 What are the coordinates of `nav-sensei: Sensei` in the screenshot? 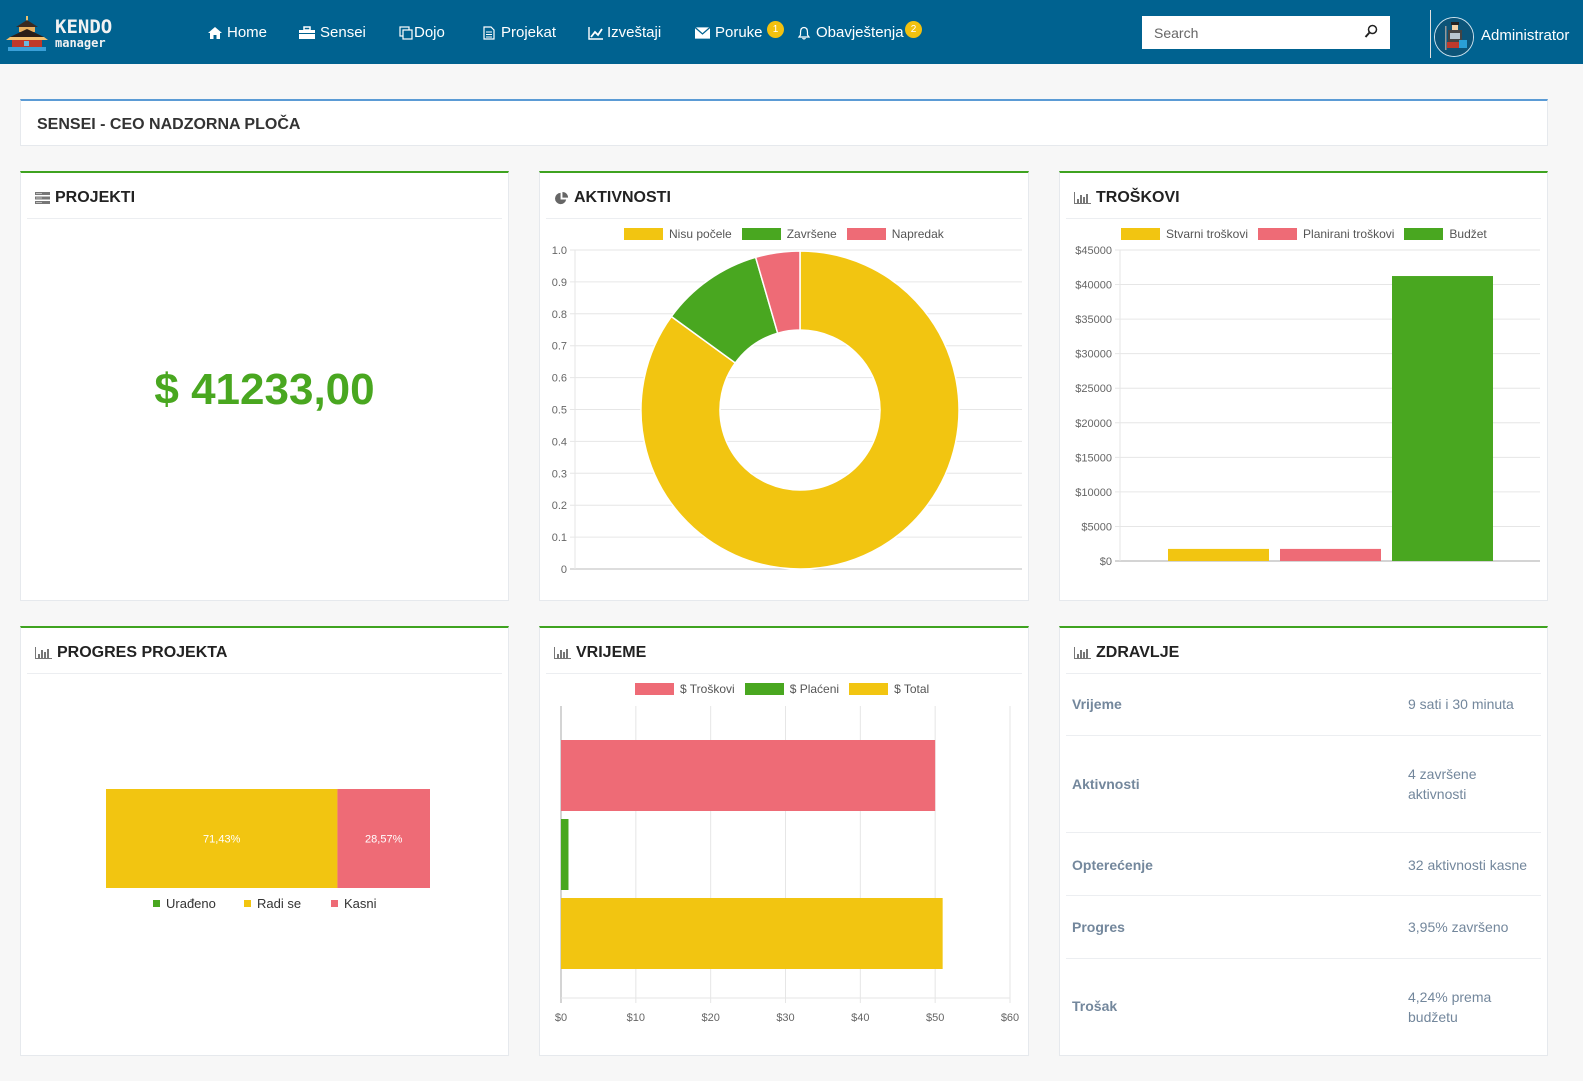 It's located at (332, 32).